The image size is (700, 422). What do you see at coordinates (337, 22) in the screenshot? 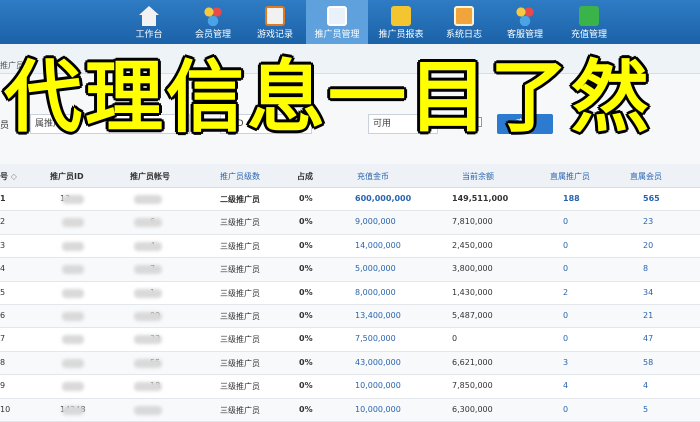
I see `nav-item-promoter-management: 推广员管理` at bounding box center [337, 22].